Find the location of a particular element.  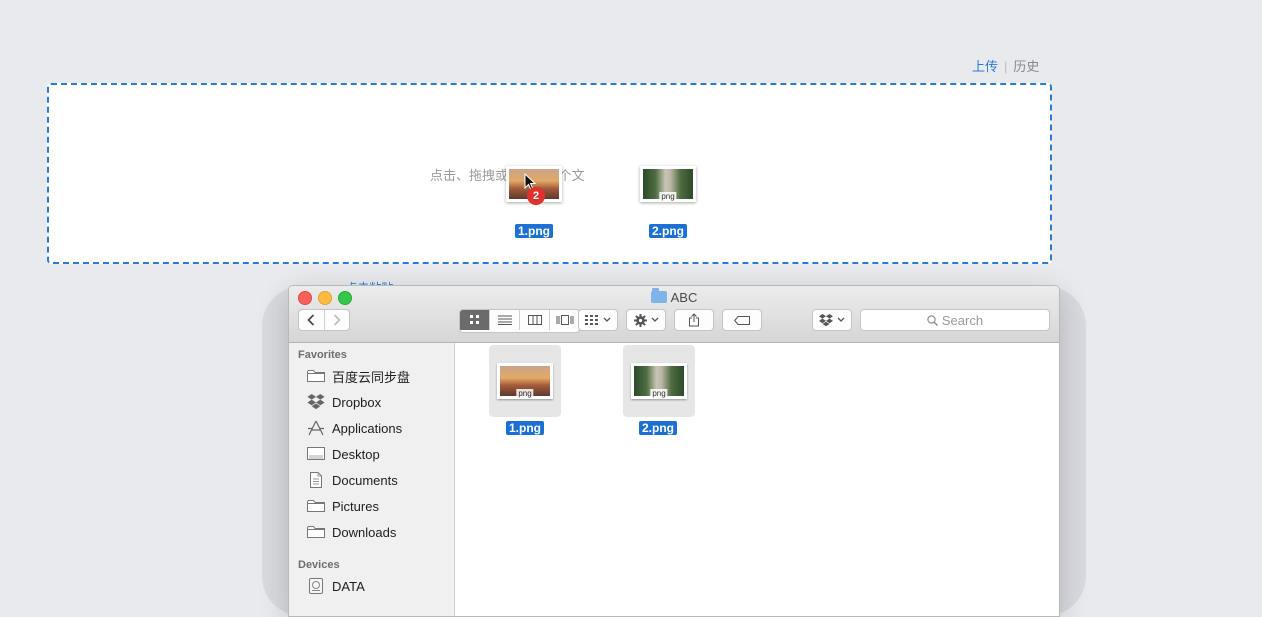

file-item-1: png is located at coordinates (525, 381).